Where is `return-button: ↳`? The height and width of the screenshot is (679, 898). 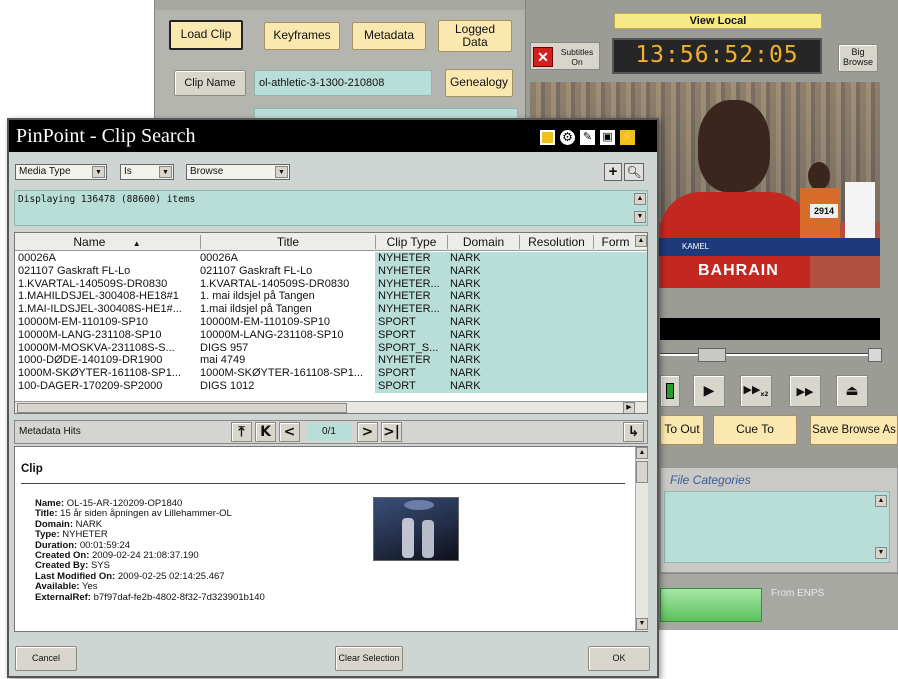
return-button: ↳ is located at coordinates (633, 432).